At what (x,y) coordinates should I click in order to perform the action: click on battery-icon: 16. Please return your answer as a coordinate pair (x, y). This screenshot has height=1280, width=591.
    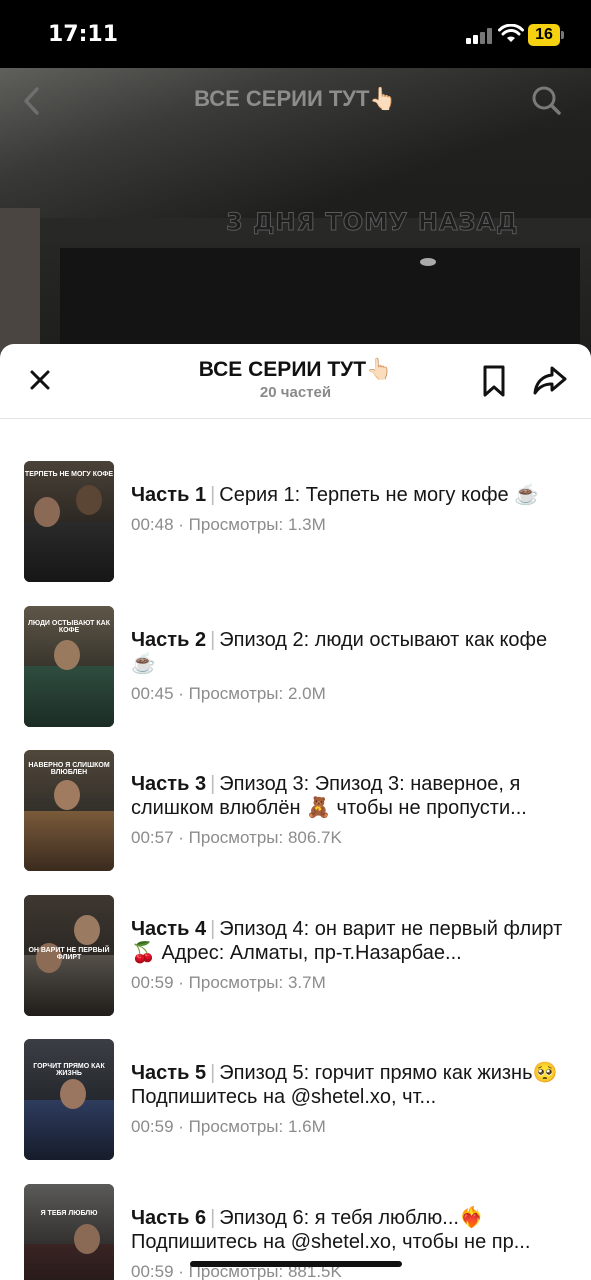
    Looking at the image, I should click on (546, 35).